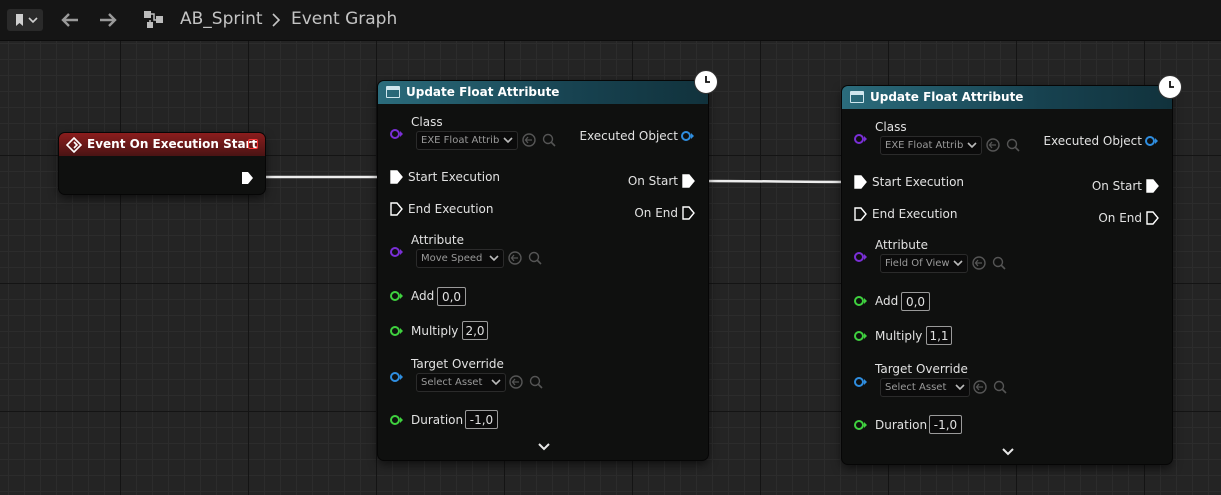 The width and height of the screenshot is (1221, 495). I want to click on graph-icon, so click(154, 20).